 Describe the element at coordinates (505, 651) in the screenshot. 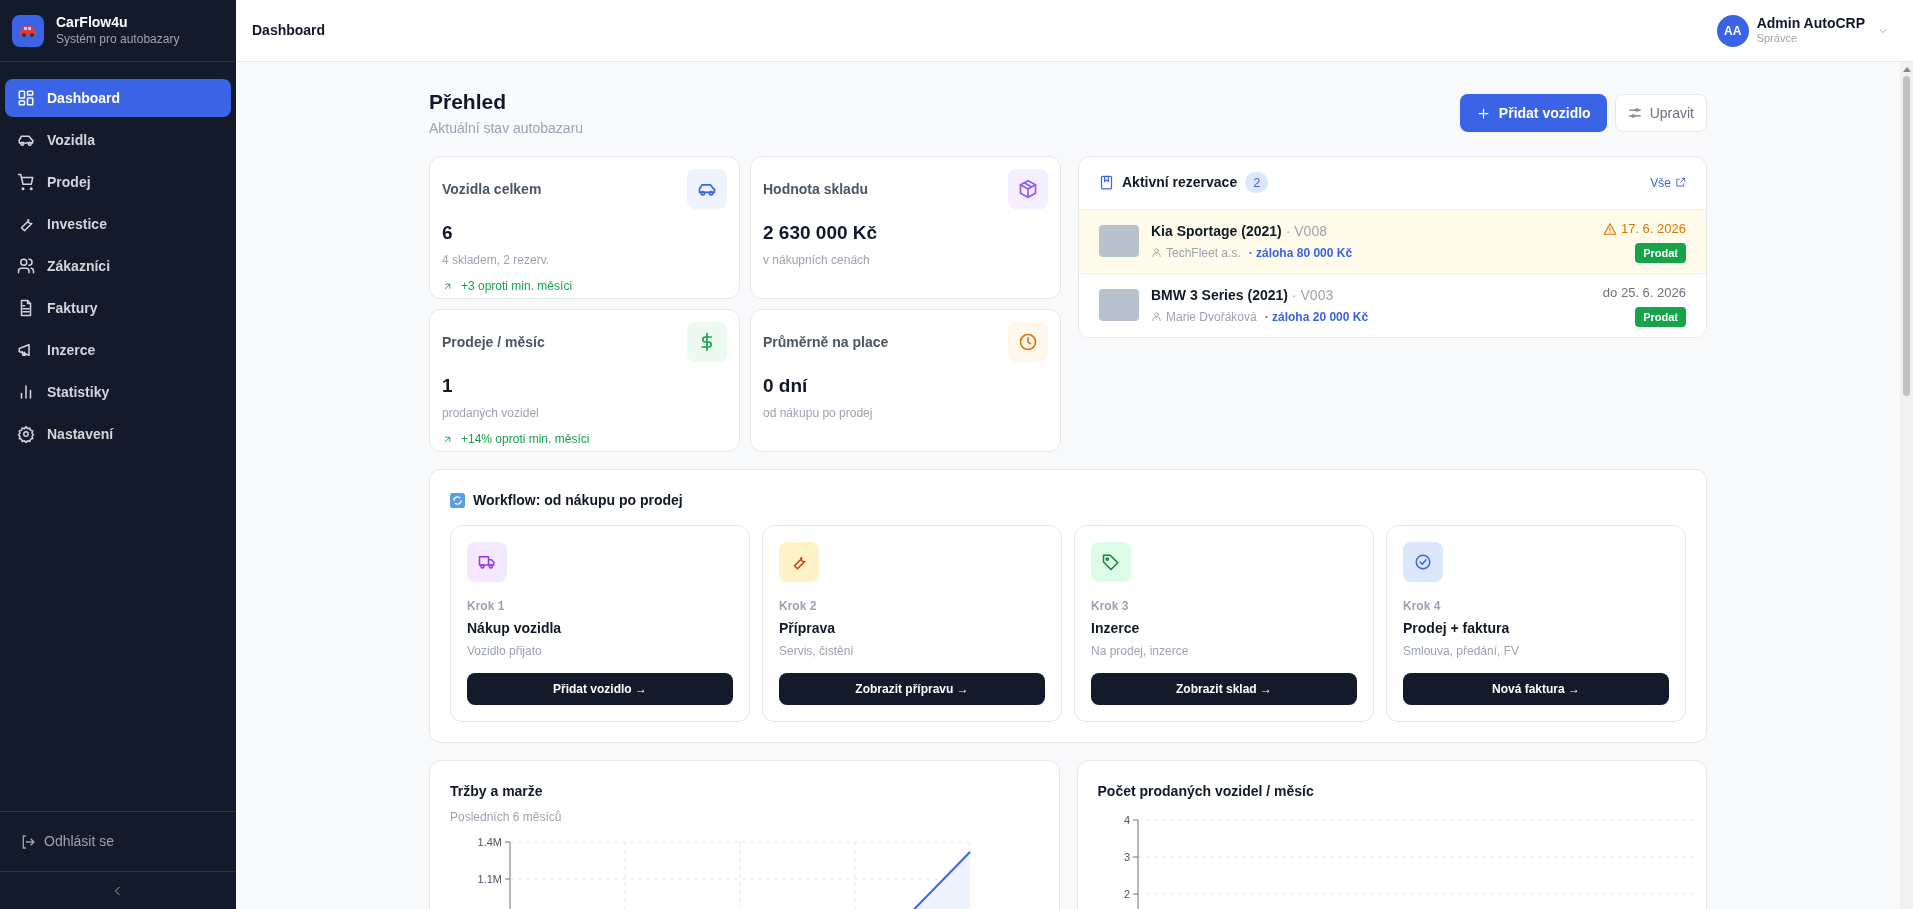

I see `step-description: Vozidlo přijato` at that location.